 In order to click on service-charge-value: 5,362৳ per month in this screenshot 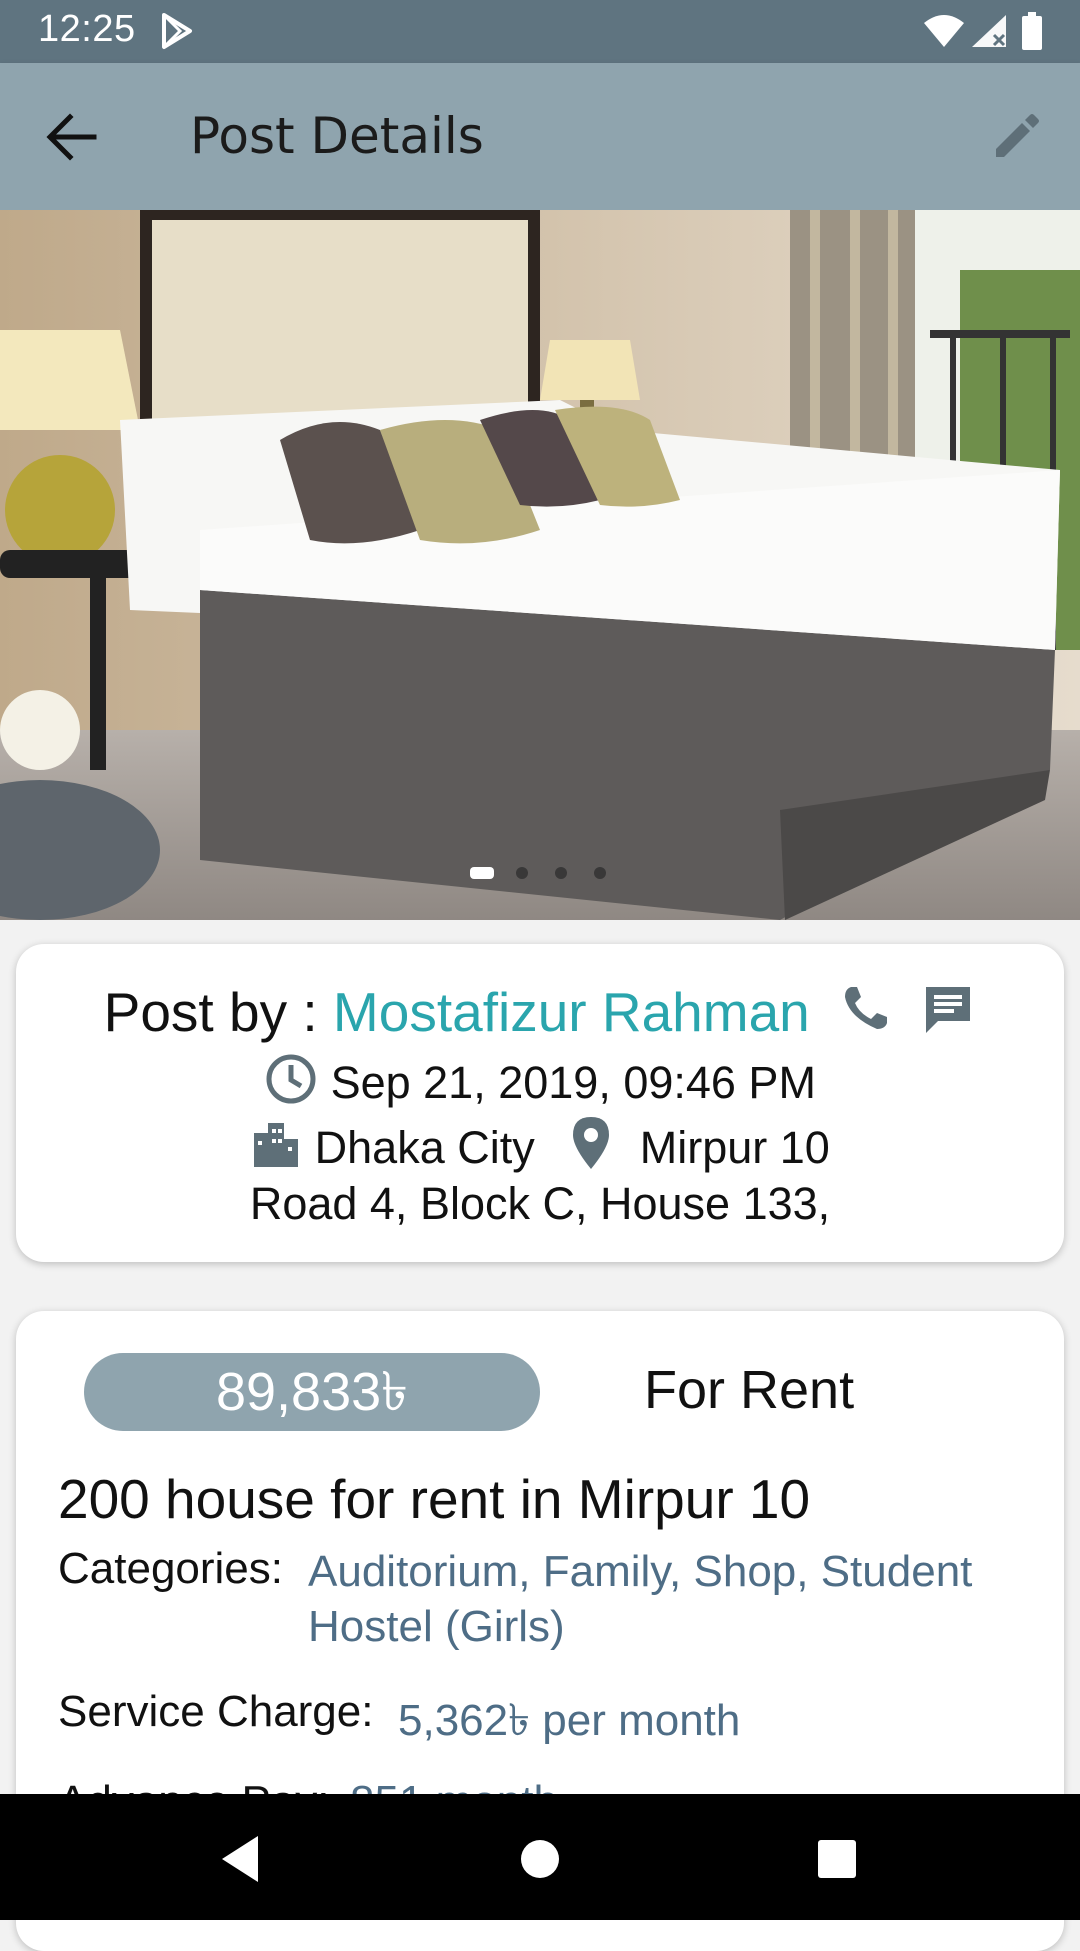, I will do `click(569, 1720)`.